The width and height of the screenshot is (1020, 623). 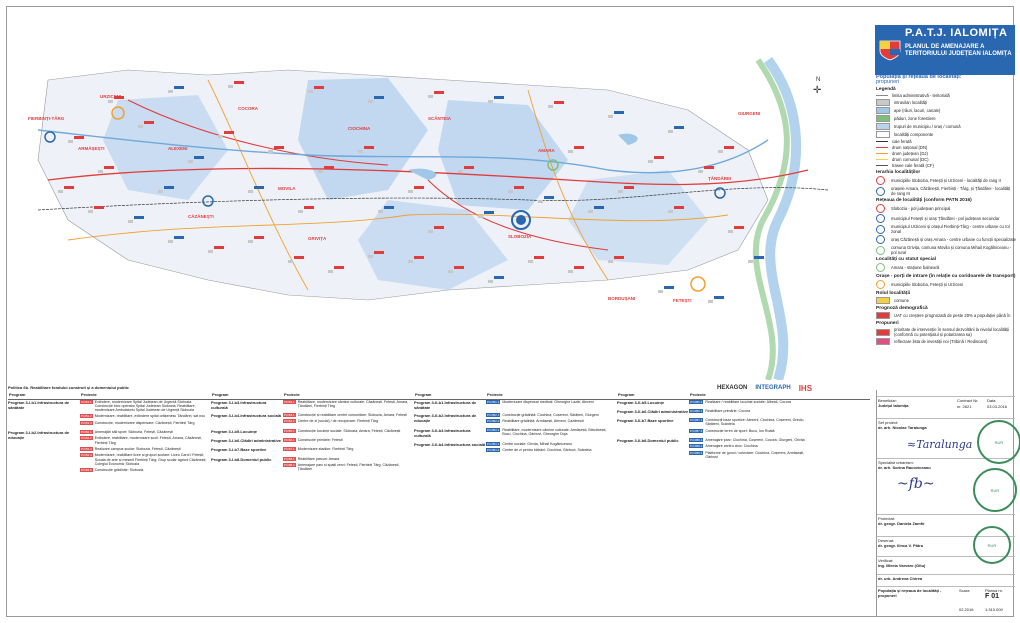 What do you see at coordinates (696, 410) in the screenshot?
I see `project-code-badge: P3.IIB6.1` at bounding box center [696, 410].